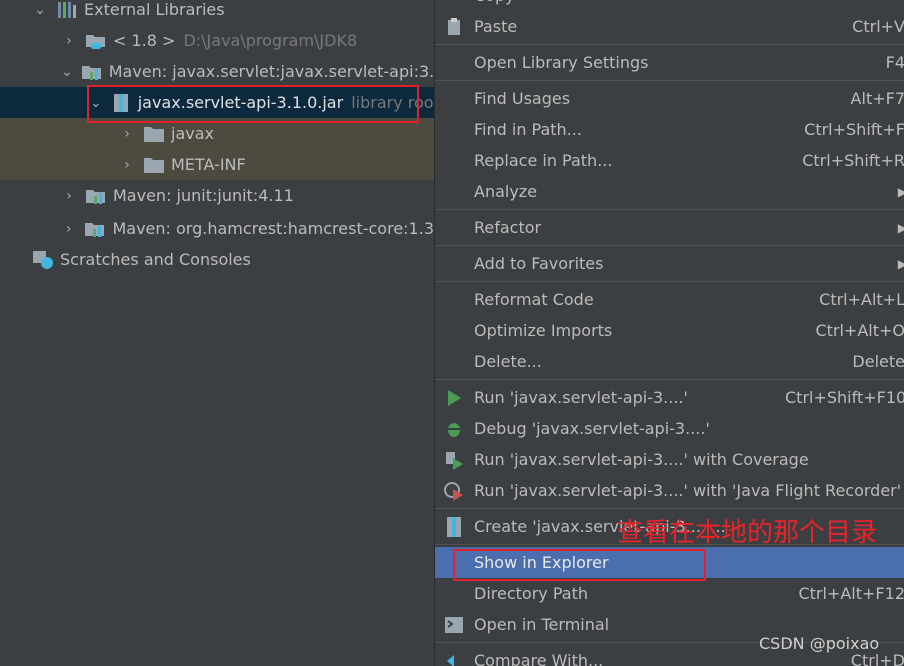 The height and width of the screenshot is (666, 904). What do you see at coordinates (844, 397) in the screenshot?
I see `menu-item-shortcut: Ctrl+Shift+F10` at bounding box center [844, 397].